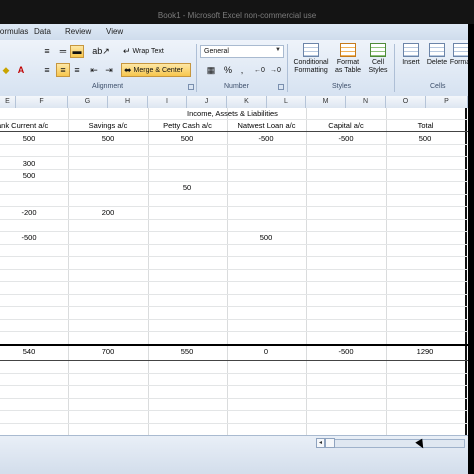 This screenshot has width=474, height=474. I want to click on column-header-n: N, so click(366, 102).